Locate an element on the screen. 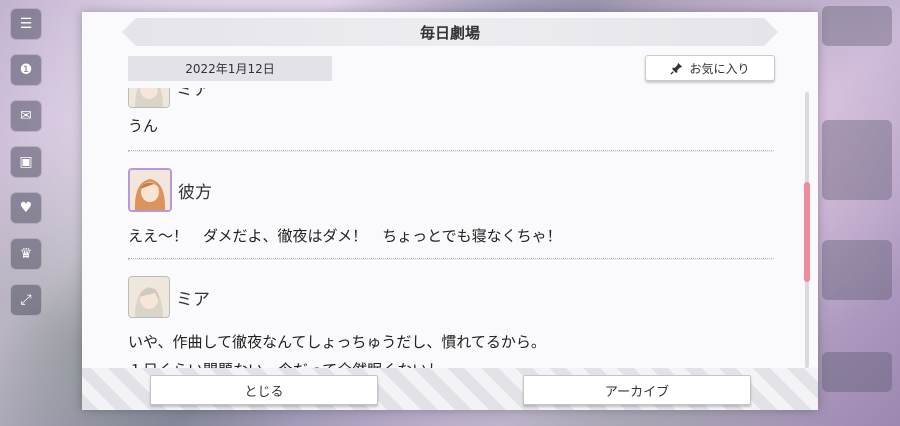 Image resolution: width=900 pixels, height=426 pixels. speaker-row: 彼方 is located at coordinates (451, 190).